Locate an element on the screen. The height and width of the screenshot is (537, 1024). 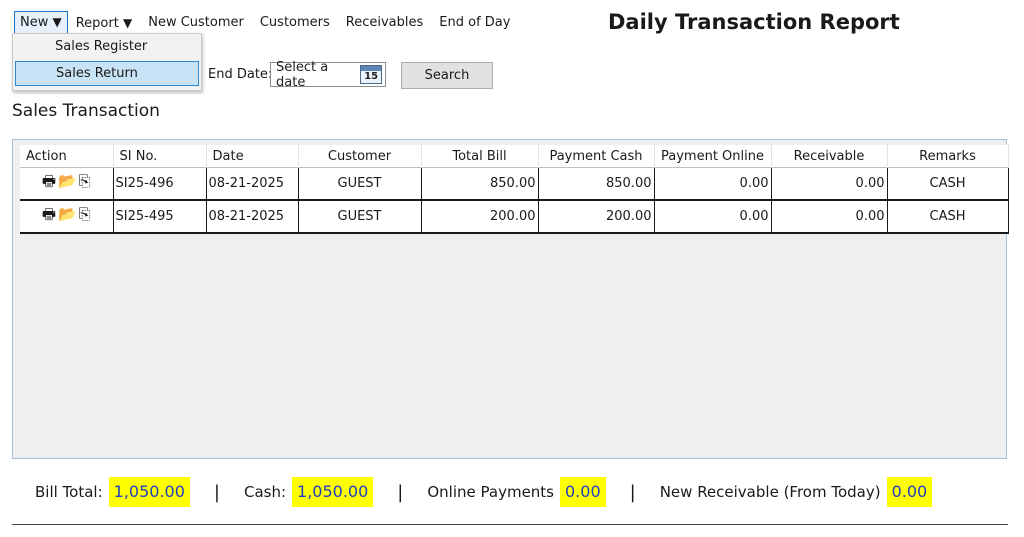
end-date-picker: Select a date 15 is located at coordinates (328, 74).